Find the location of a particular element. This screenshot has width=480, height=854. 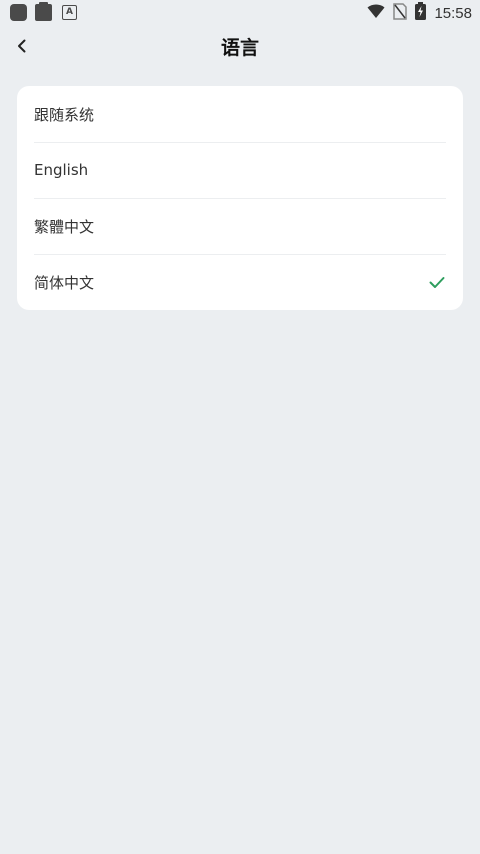

language-option-label: 简体中文 is located at coordinates (64, 282).